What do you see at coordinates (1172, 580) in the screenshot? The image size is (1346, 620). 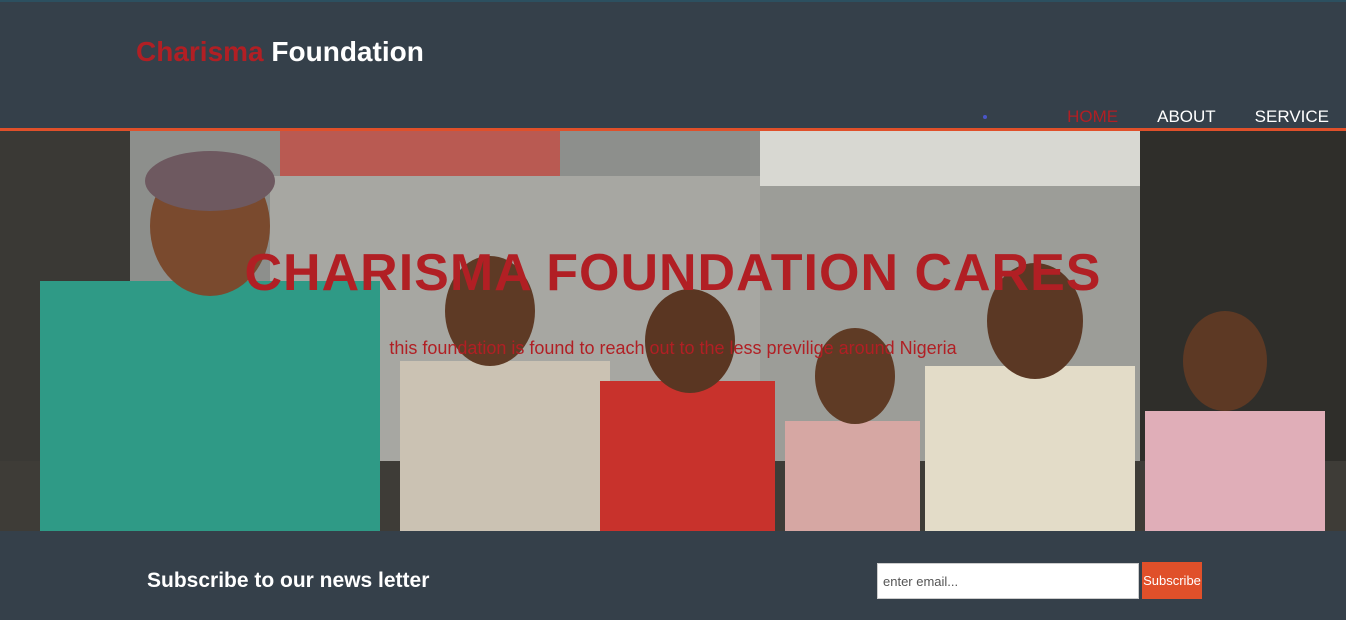 I see `subscribe-button: Subscribe` at bounding box center [1172, 580].